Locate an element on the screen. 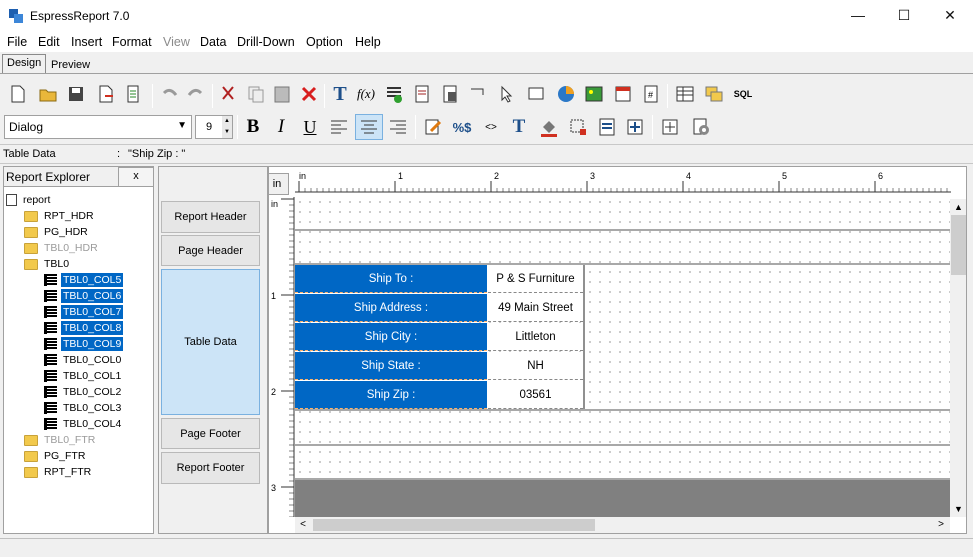 The width and height of the screenshot is (973, 557). scroll-left-icon: < is located at coordinates (303, 525).